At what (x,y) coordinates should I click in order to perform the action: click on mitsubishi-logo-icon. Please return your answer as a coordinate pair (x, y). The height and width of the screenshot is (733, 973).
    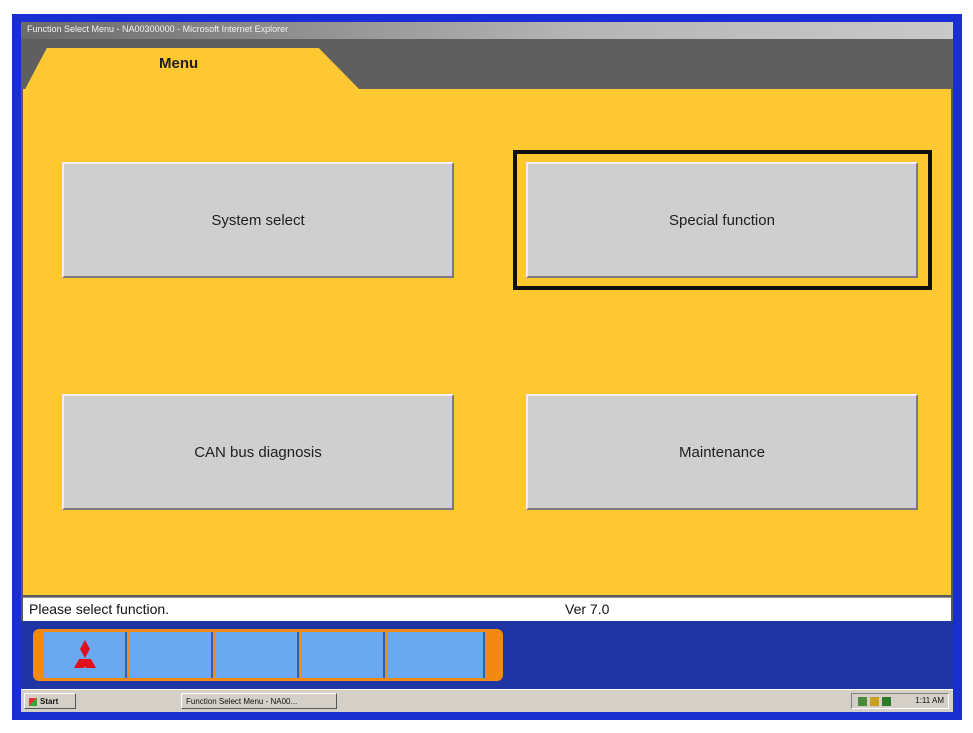
    Looking at the image, I should click on (85, 654).